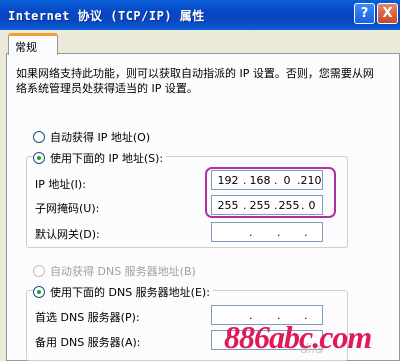 The height and width of the screenshot is (361, 400). What do you see at coordinates (100, 137) in the screenshot?
I see `auto-ip-label: 自动获得 IP 地址(O)` at bounding box center [100, 137].